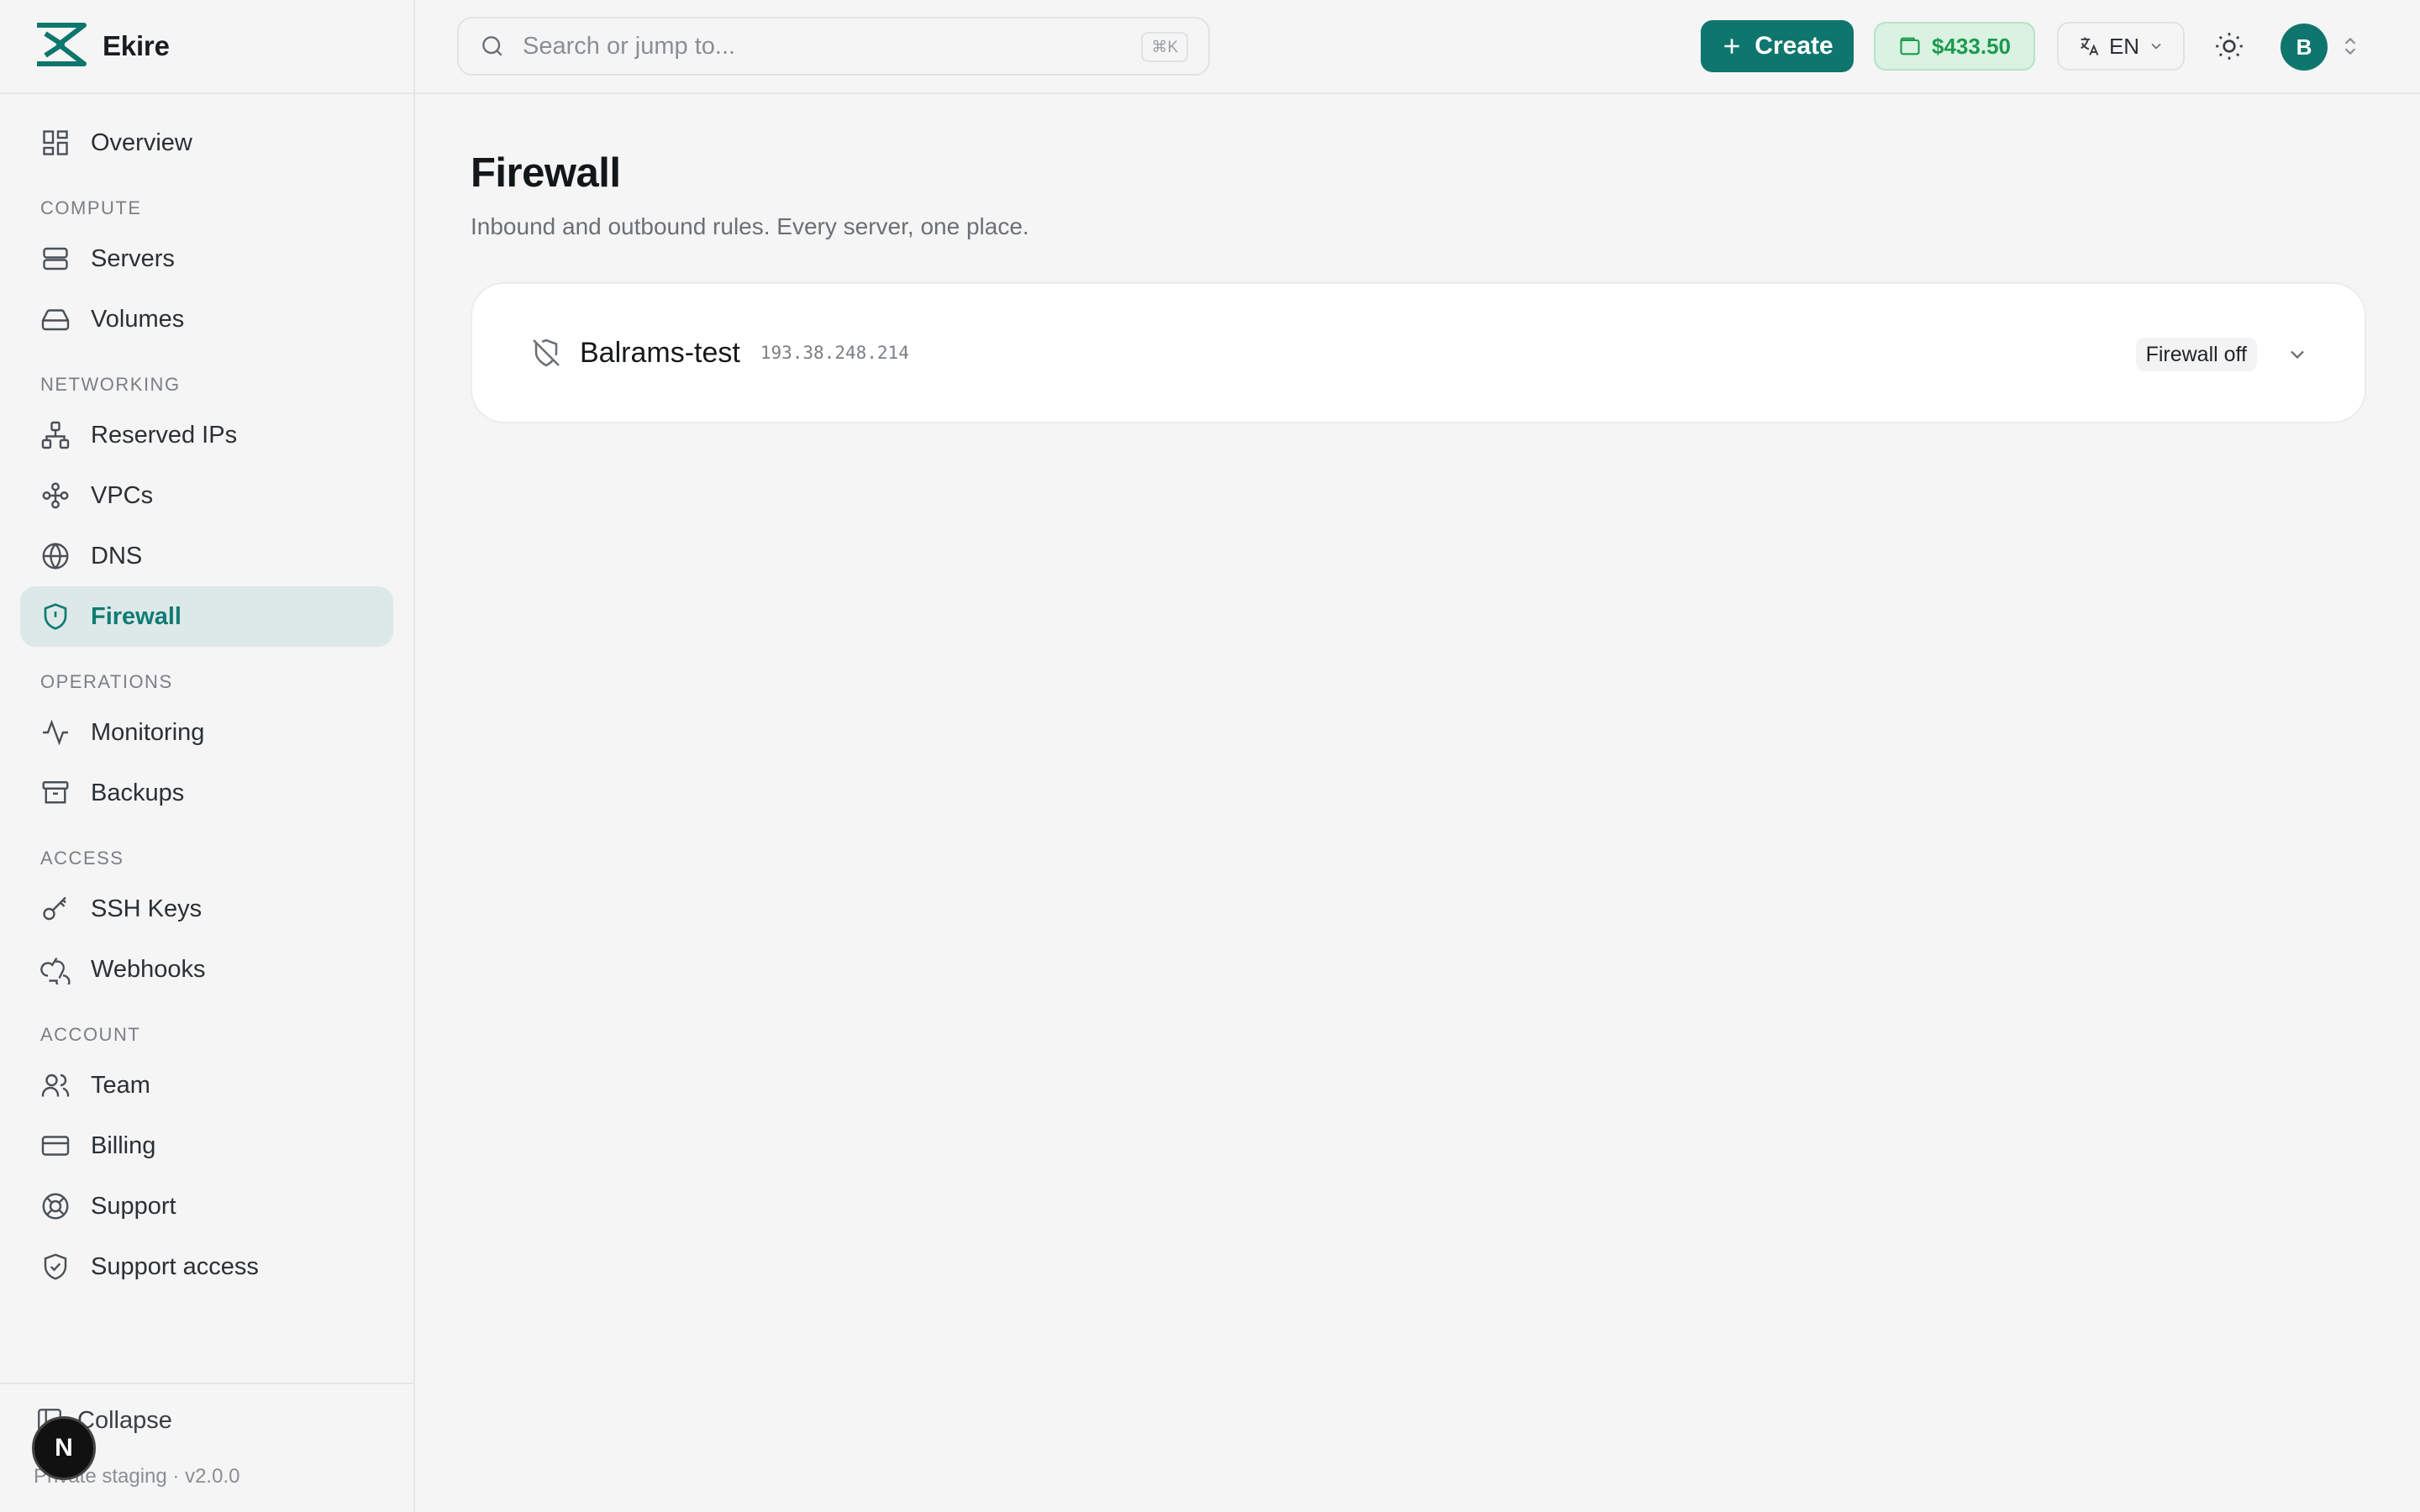  What do you see at coordinates (1794, 46) in the screenshot?
I see `create-label: Create` at bounding box center [1794, 46].